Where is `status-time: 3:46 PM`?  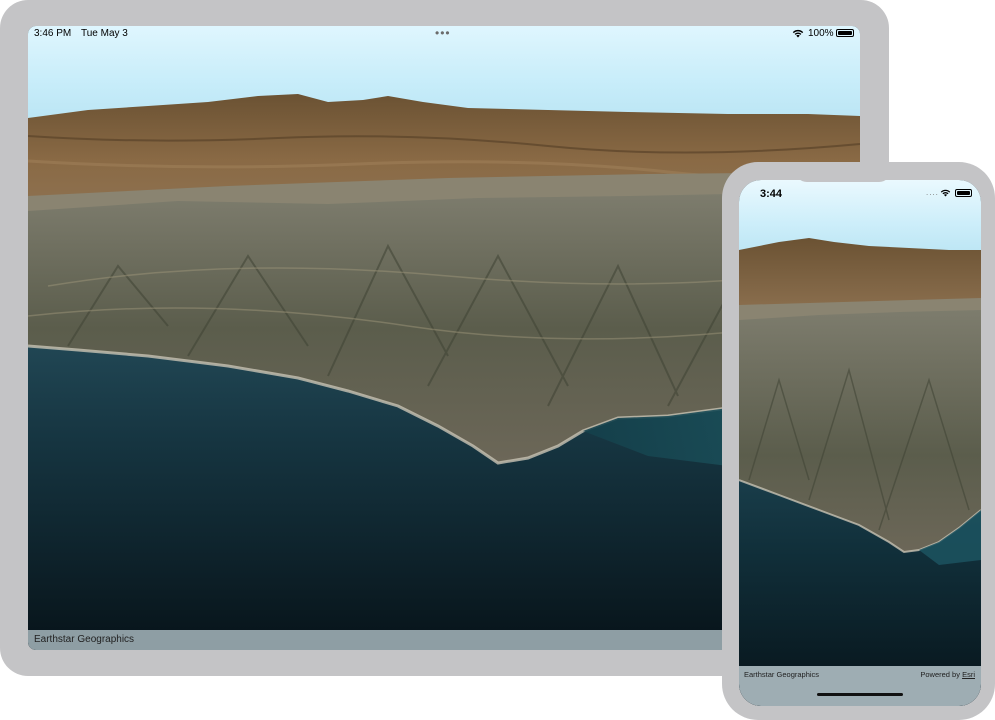
status-time: 3:46 PM is located at coordinates (53, 33).